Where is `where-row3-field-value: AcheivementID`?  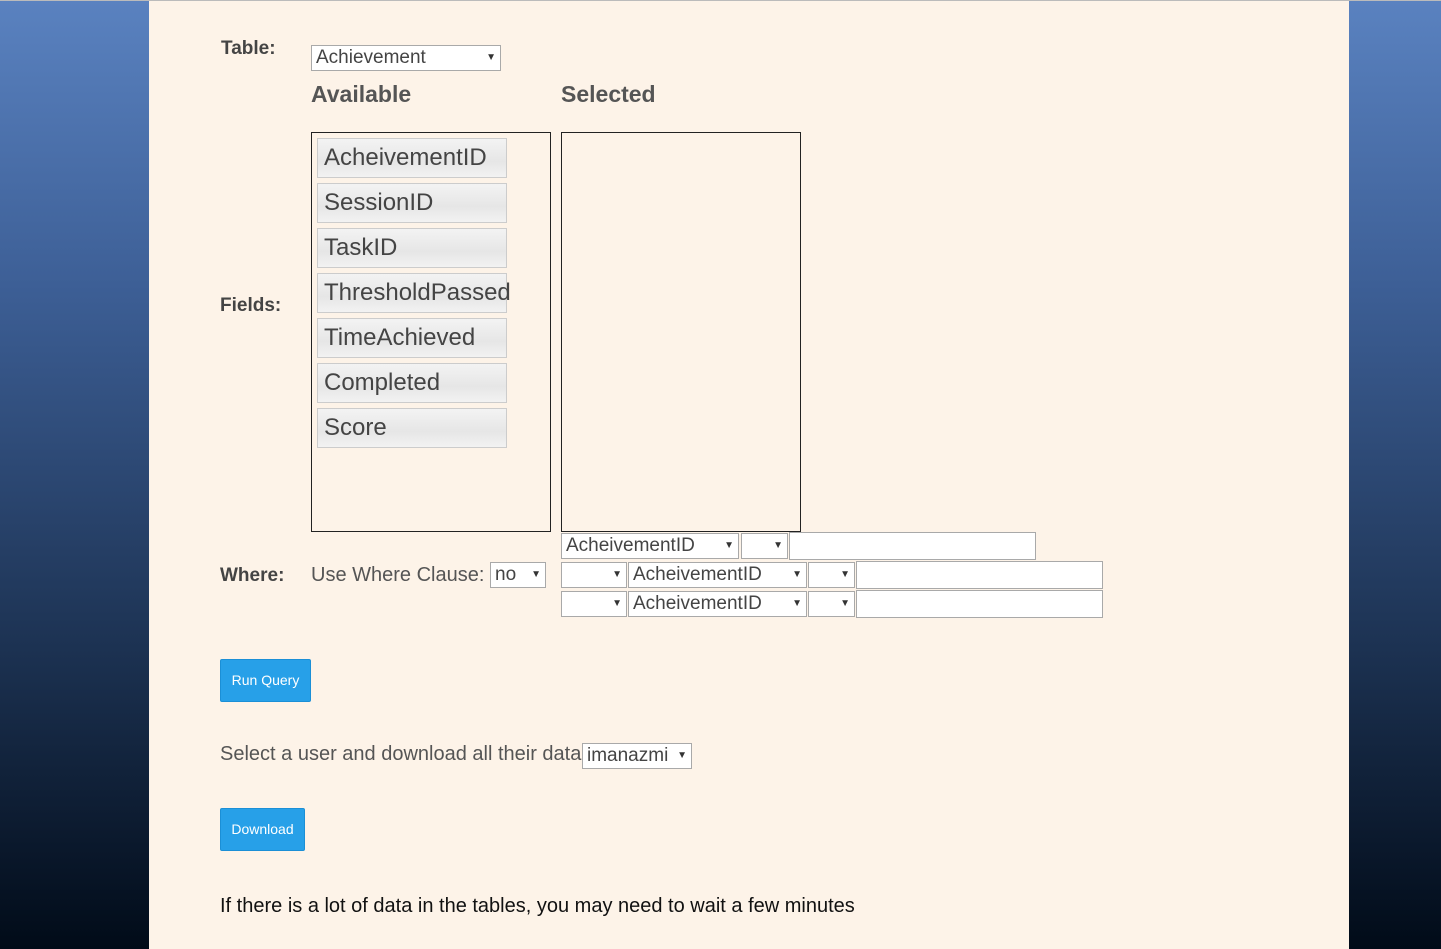 where-row3-field-value: AcheivementID is located at coordinates (697, 603).